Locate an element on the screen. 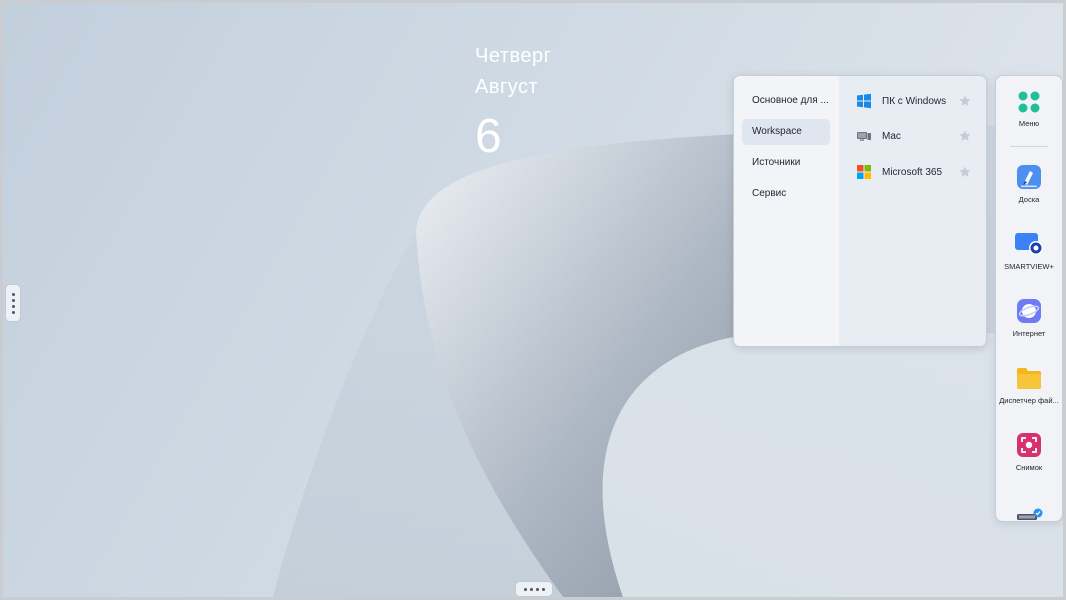 The width and height of the screenshot is (1066, 600). app-item-label: Mac is located at coordinates (891, 136).